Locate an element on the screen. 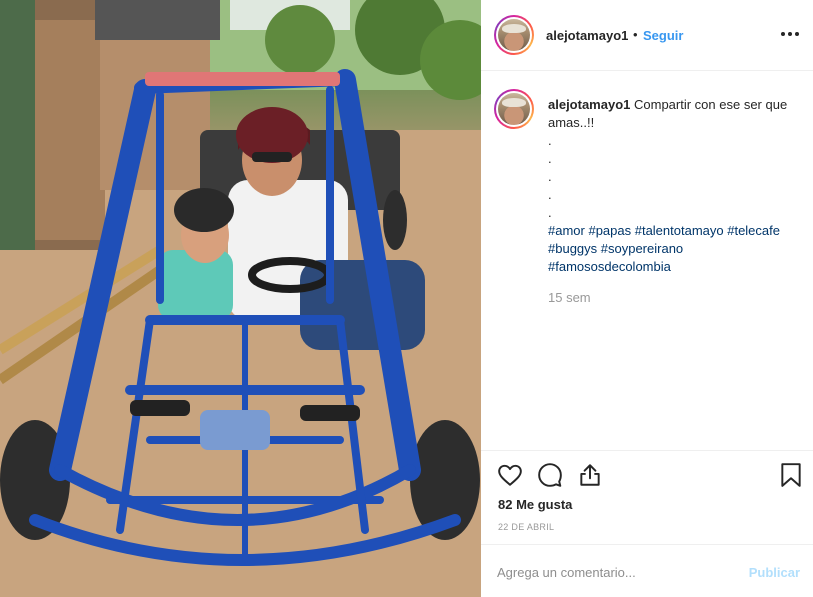 This screenshot has width=813, height=597. comment-icon is located at coordinates (550, 475).